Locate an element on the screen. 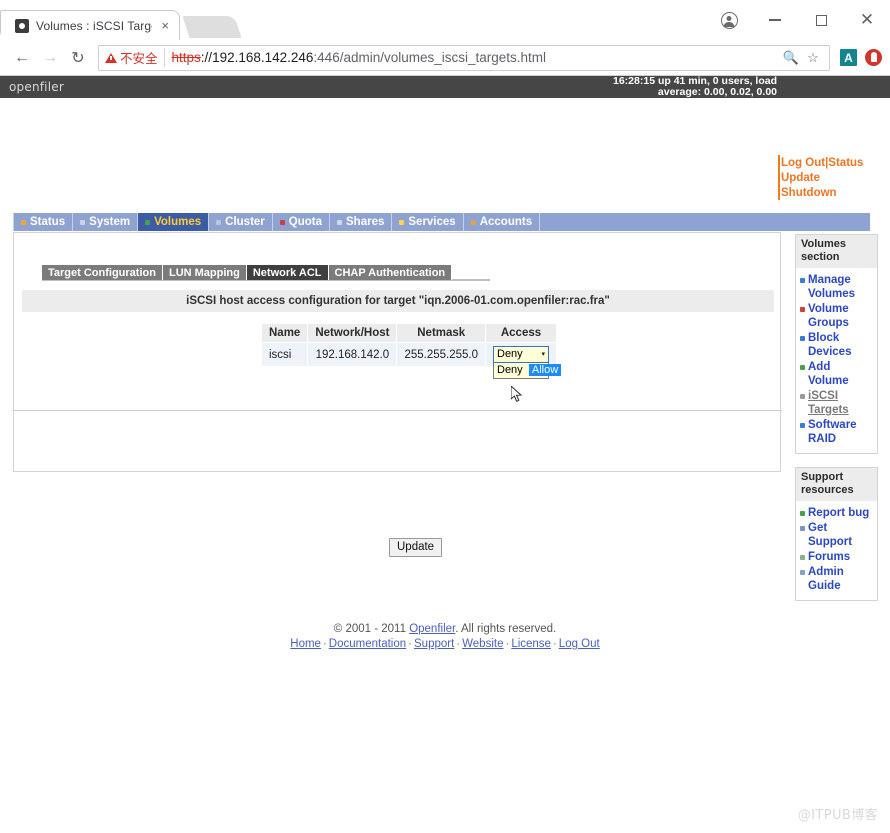 The height and width of the screenshot is (833, 890). footer-link-log-out: Log Out is located at coordinates (579, 644).